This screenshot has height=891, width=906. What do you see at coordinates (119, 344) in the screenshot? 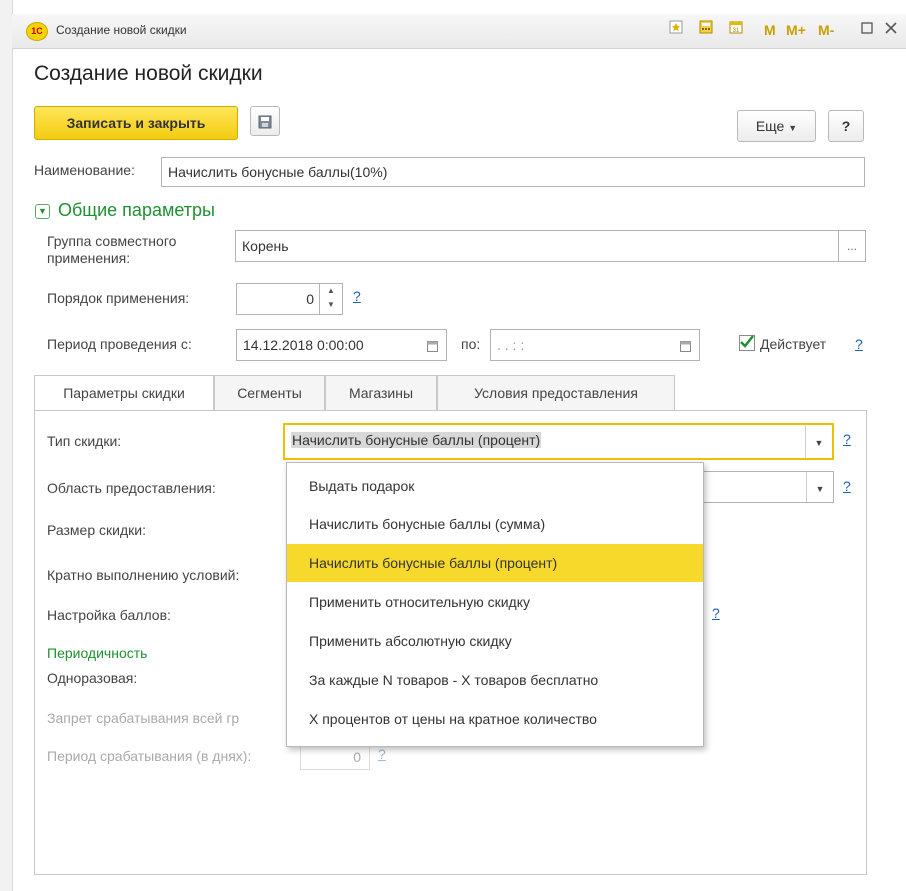
I see `period-label: Период проведения с:` at bounding box center [119, 344].